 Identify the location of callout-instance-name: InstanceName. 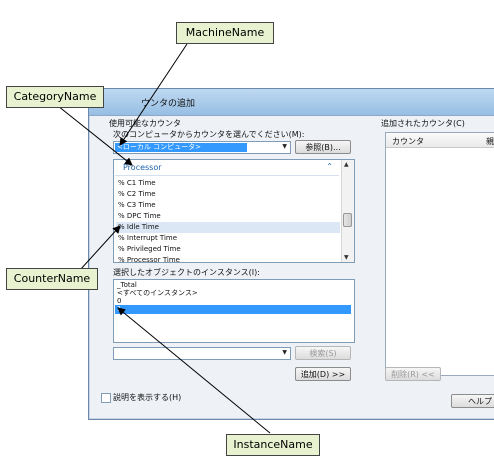
(273, 445).